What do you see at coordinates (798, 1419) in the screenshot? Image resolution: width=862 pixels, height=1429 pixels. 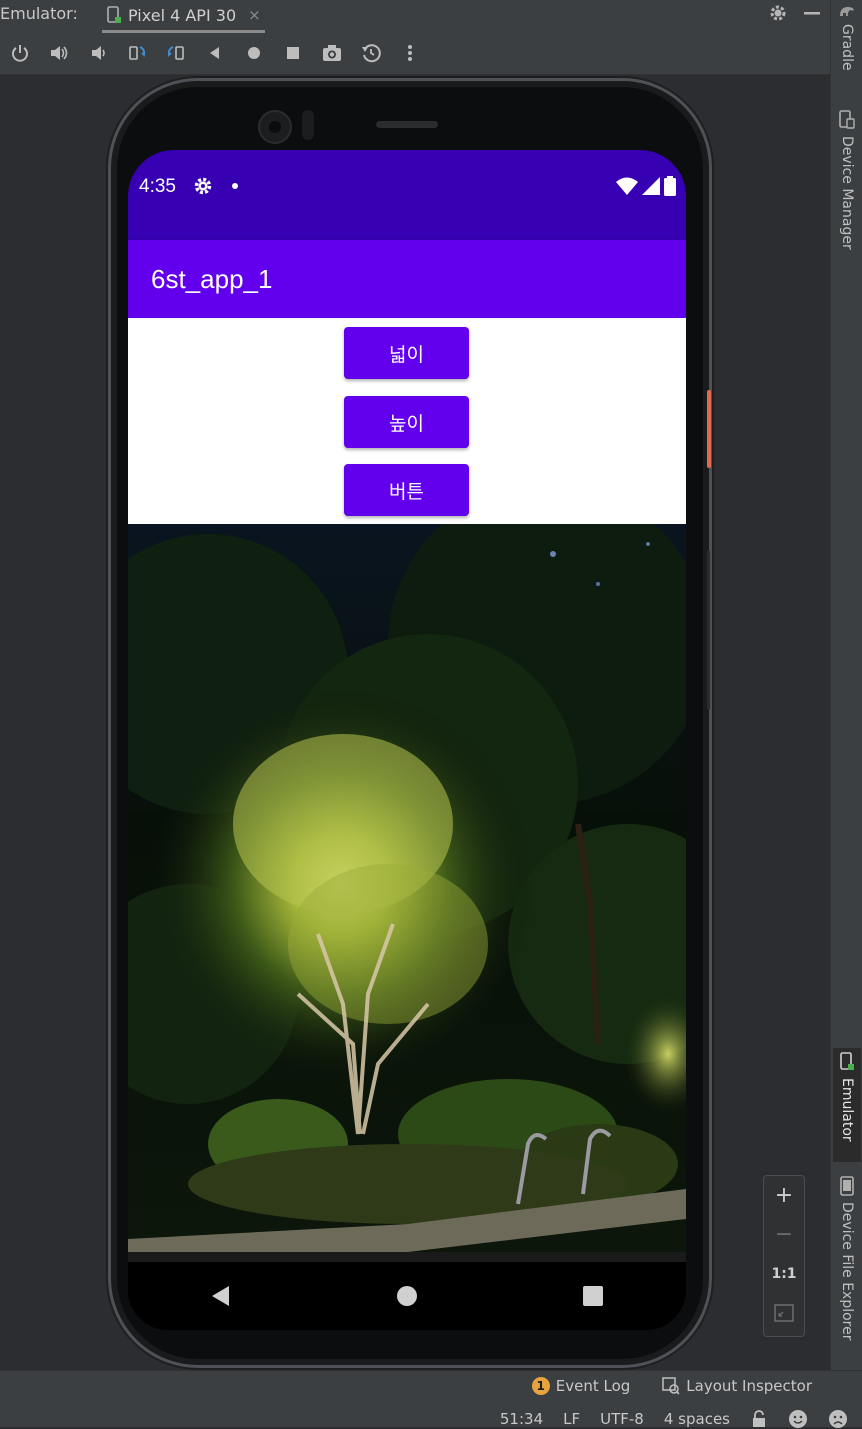 I see `happy-feedback-icon` at bounding box center [798, 1419].